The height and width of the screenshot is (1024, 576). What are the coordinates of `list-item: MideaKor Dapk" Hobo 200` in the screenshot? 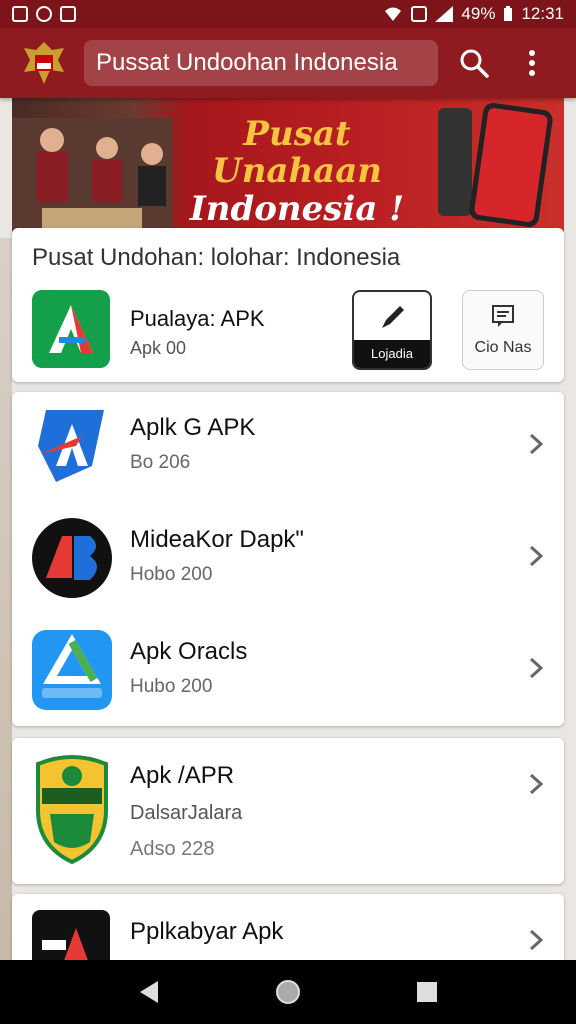 It's located at (288, 559).